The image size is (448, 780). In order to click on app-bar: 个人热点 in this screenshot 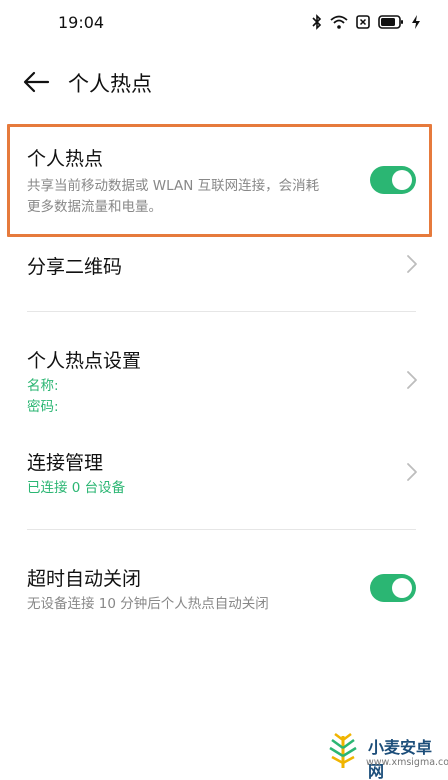, I will do `click(224, 82)`.